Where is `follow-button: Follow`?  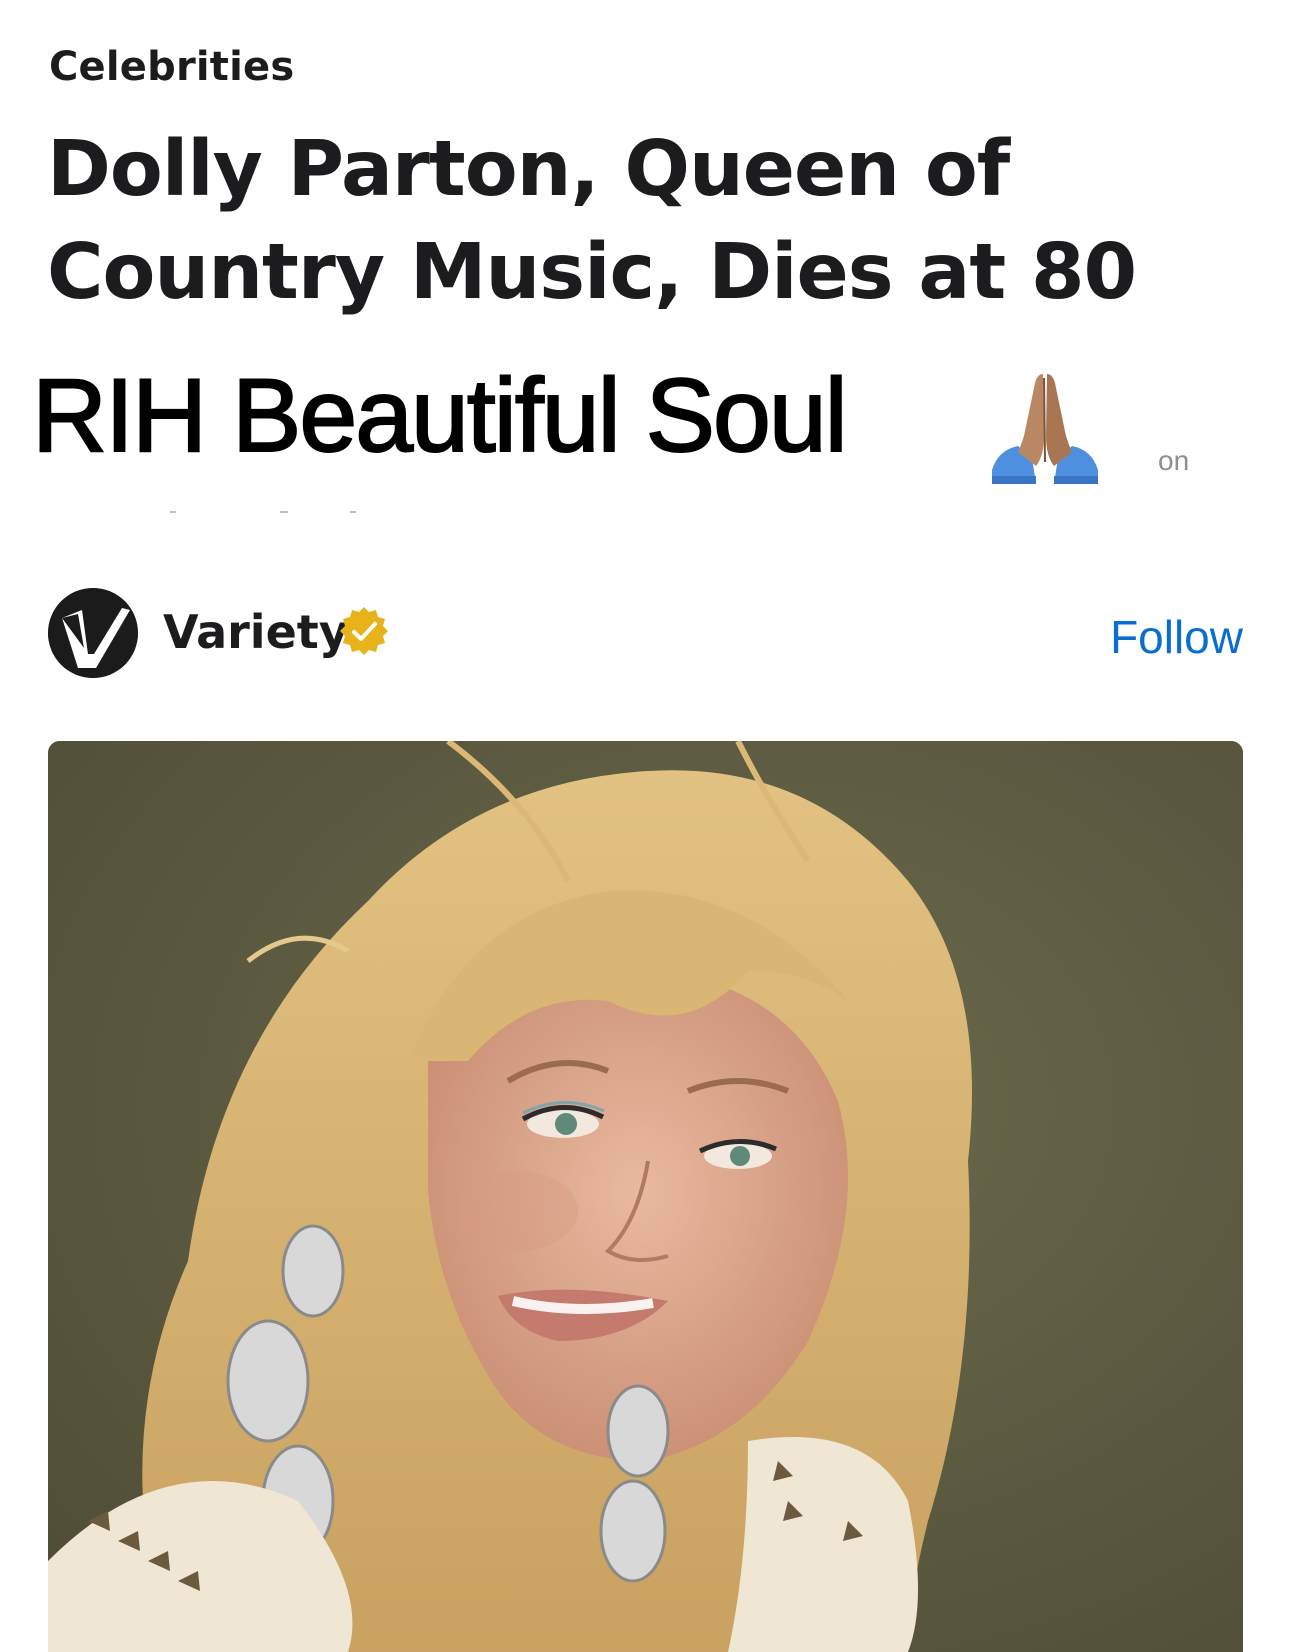 follow-button: Follow is located at coordinates (1176, 637).